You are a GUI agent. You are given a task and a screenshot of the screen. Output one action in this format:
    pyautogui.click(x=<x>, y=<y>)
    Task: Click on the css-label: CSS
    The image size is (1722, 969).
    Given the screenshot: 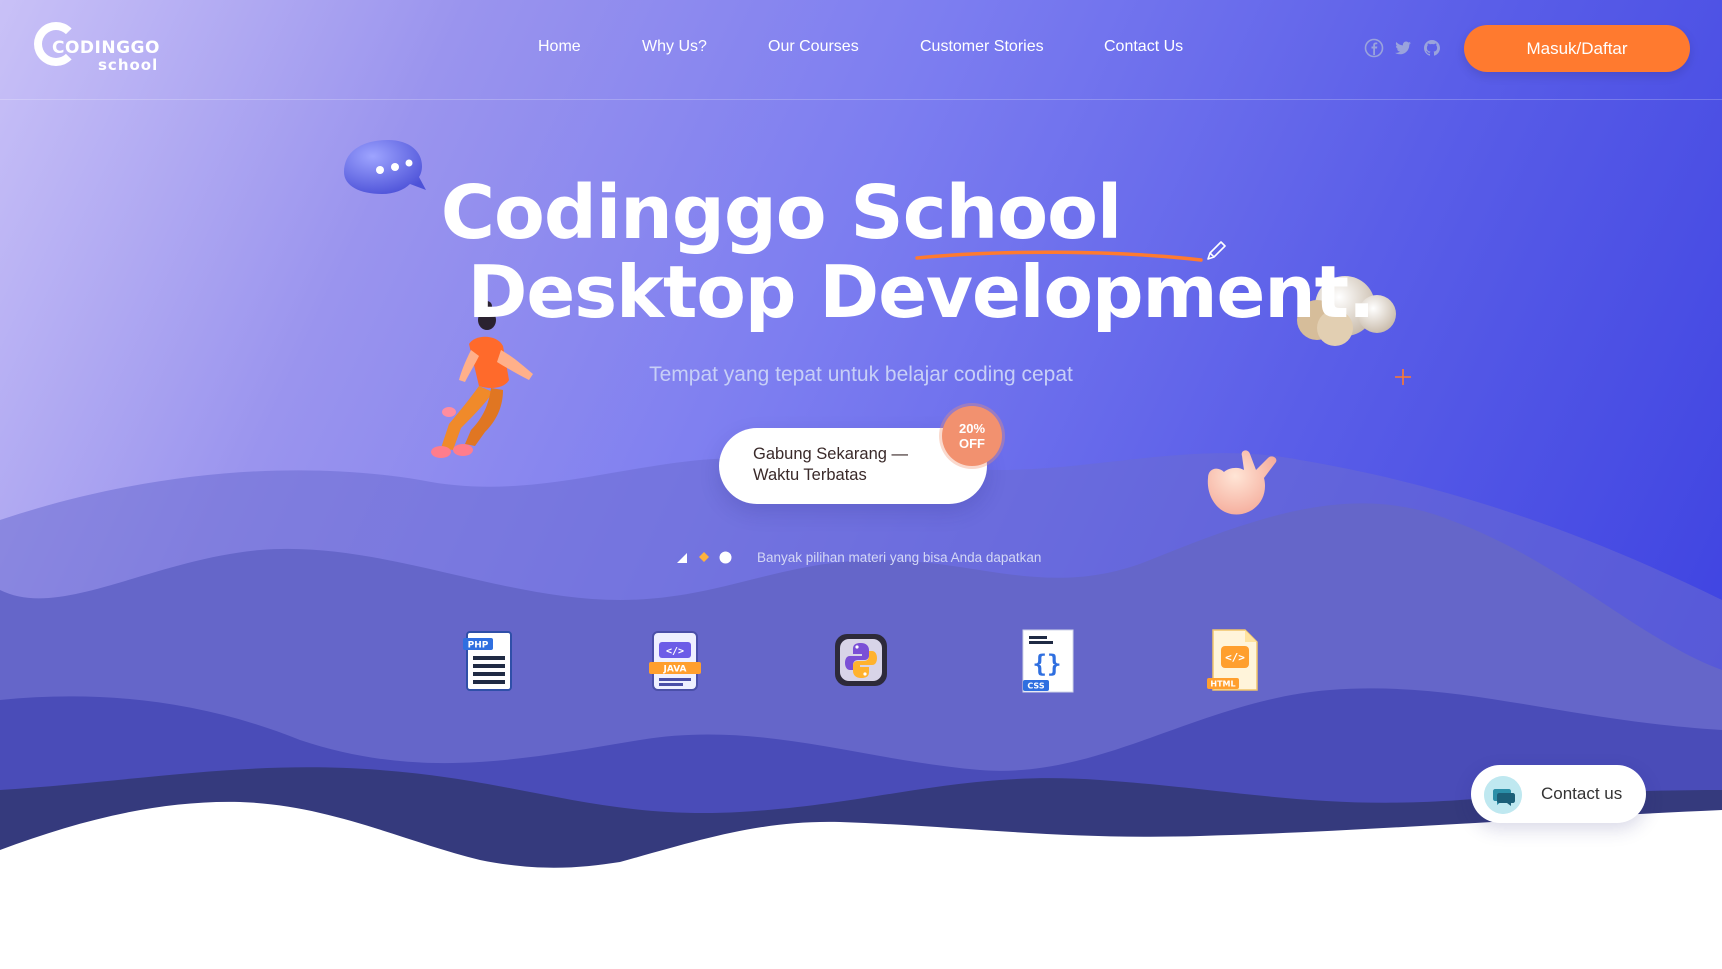 What is the action you would take?
    pyautogui.click(x=1035, y=686)
    